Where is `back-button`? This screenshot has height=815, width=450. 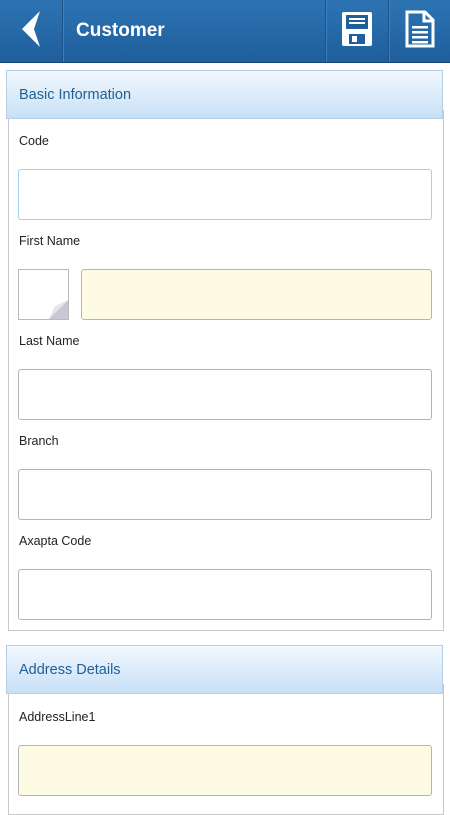
back-button is located at coordinates (31, 31).